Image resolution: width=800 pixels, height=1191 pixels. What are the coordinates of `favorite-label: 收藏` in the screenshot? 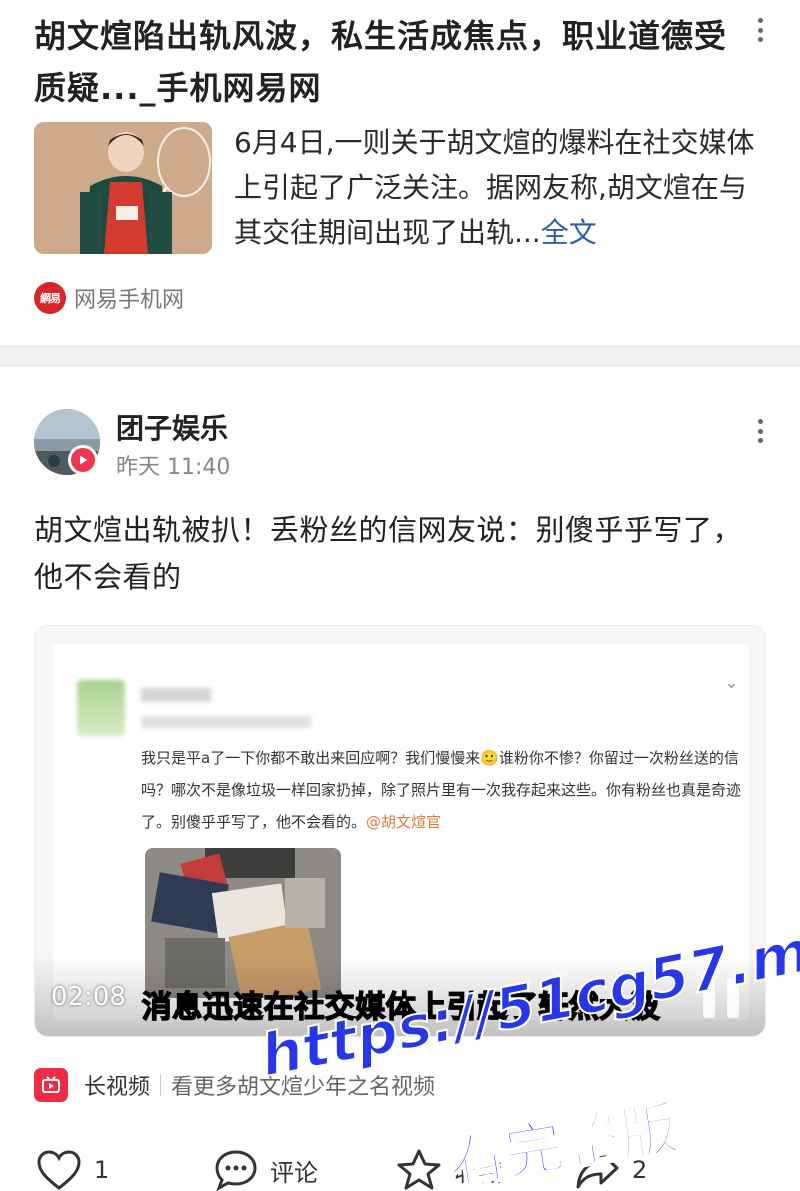 It's located at (478, 1172).